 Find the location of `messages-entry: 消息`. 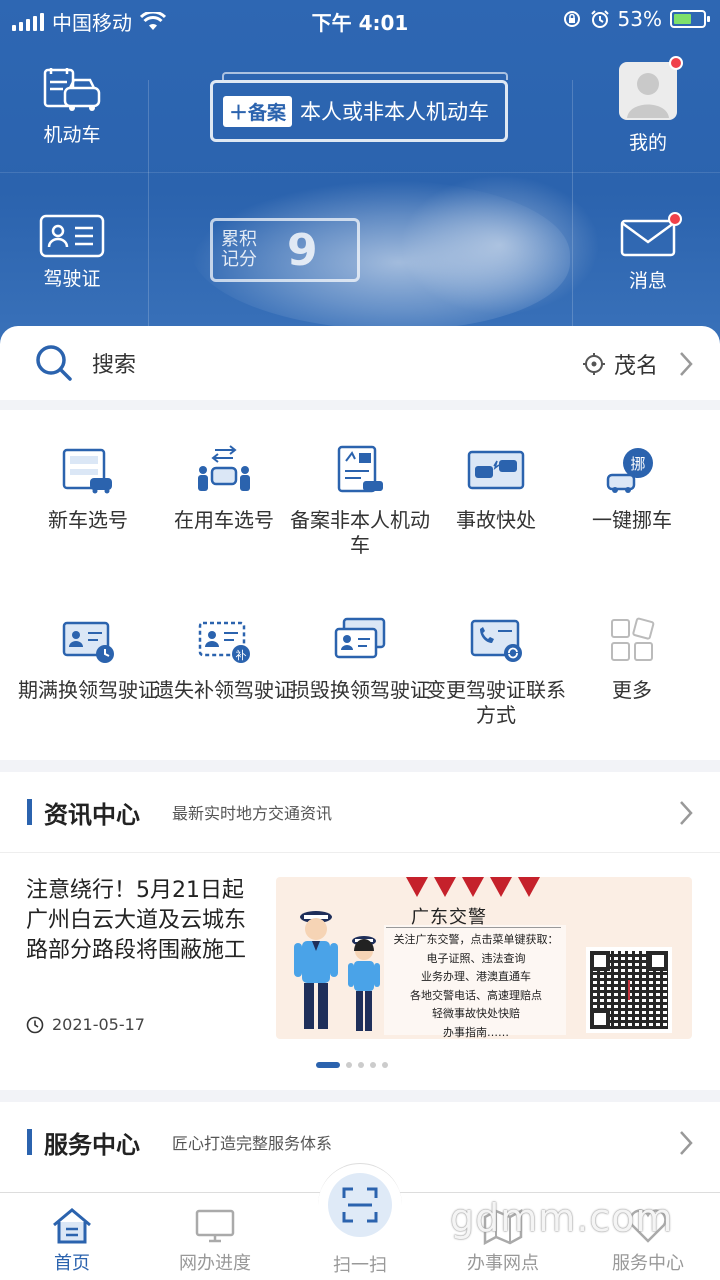

messages-entry: 消息 is located at coordinates (648, 252).